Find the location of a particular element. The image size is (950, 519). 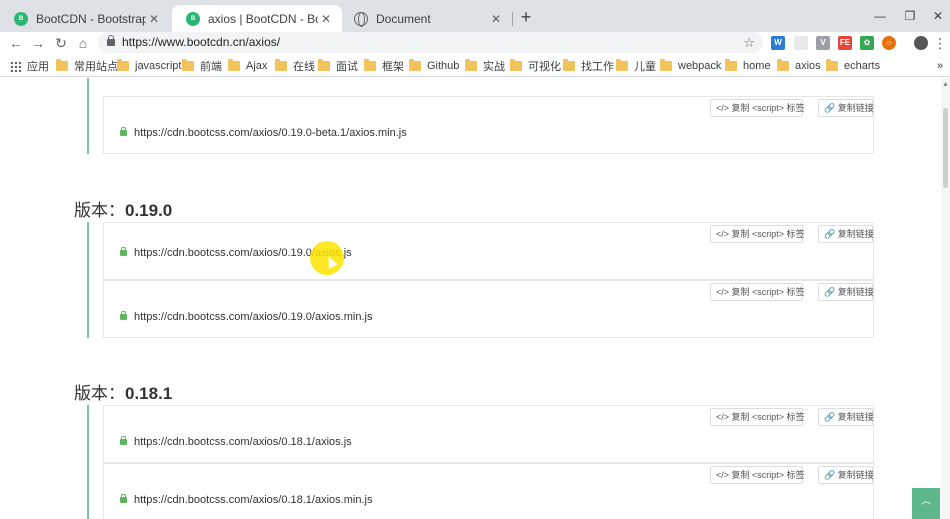

minimize-button: — is located at coordinates (880, 16).